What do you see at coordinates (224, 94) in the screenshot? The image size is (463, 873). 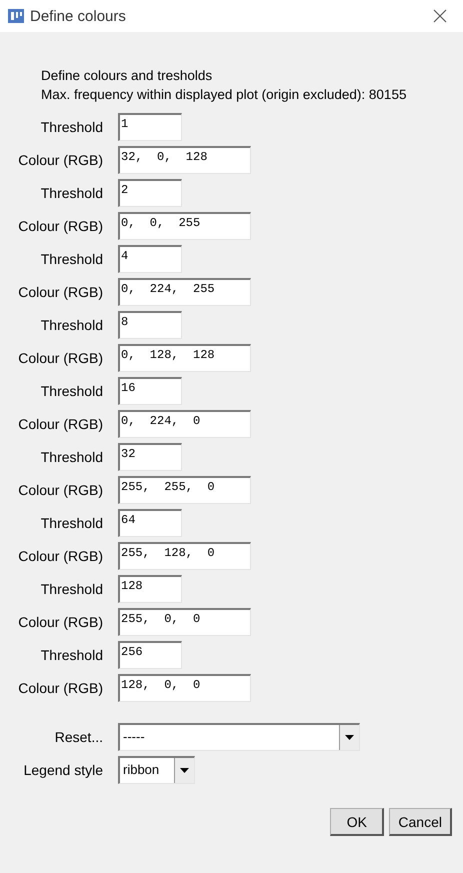 I see `intro-text: Max. frequency within displayed plot (origin excluded): 80155` at bounding box center [224, 94].